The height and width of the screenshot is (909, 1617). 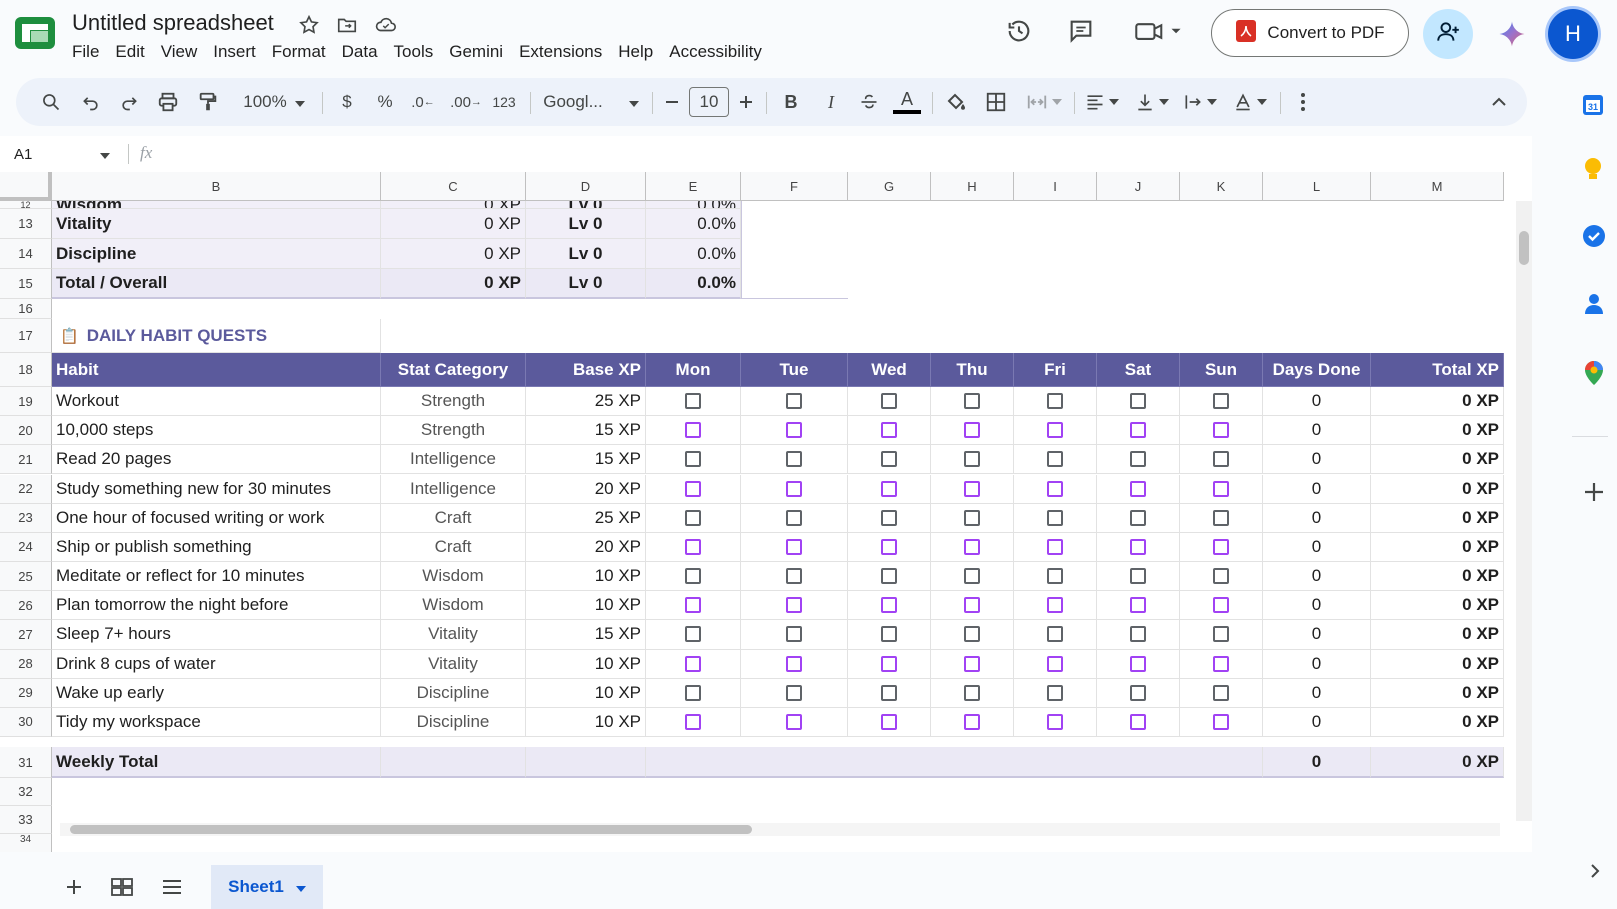 What do you see at coordinates (26, 693) in the screenshot?
I see `row-header: 29` at bounding box center [26, 693].